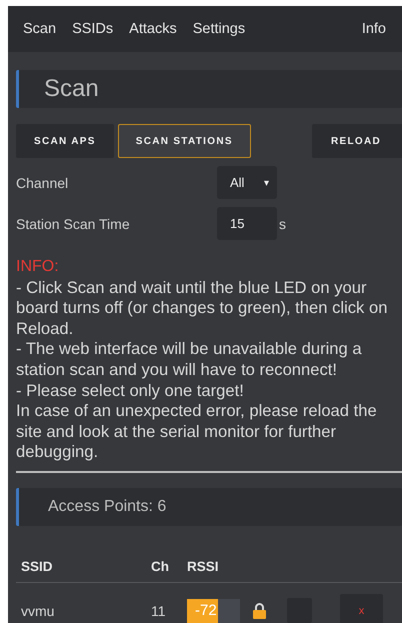 The image size is (402, 623). What do you see at coordinates (203, 566) in the screenshot?
I see `column-header: RSSI` at bounding box center [203, 566].